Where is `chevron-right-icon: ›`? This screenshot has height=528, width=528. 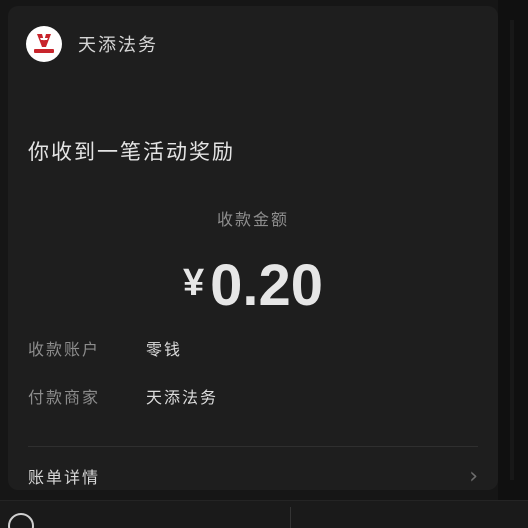
chevron-right-icon: › is located at coordinates (473, 476).